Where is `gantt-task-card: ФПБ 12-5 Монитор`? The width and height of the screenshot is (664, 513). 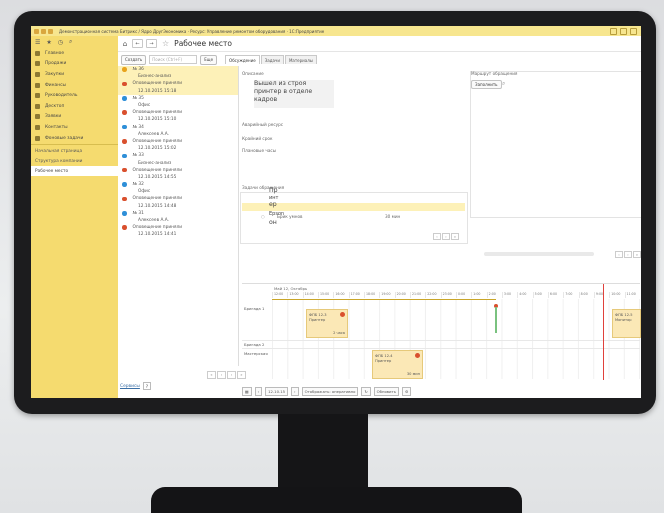 gantt-task-card: ФПБ 12-5 Монитор is located at coordinates (626, 323).